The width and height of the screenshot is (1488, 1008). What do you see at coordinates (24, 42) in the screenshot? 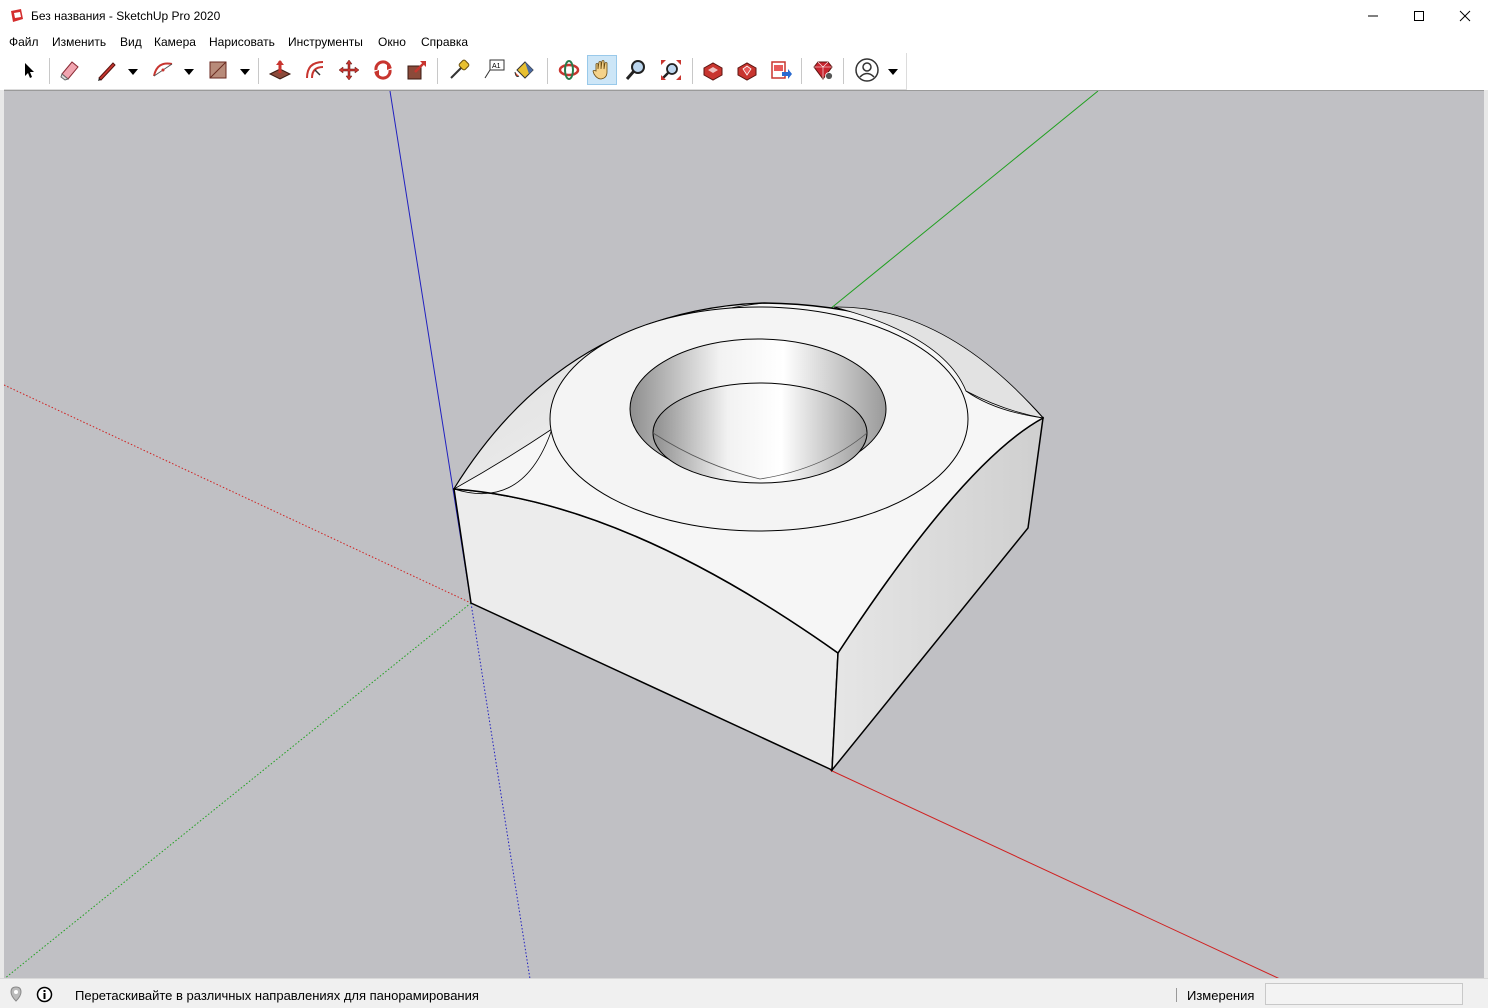
I see `menu-file: Файл` at bounding box center [24, 42].